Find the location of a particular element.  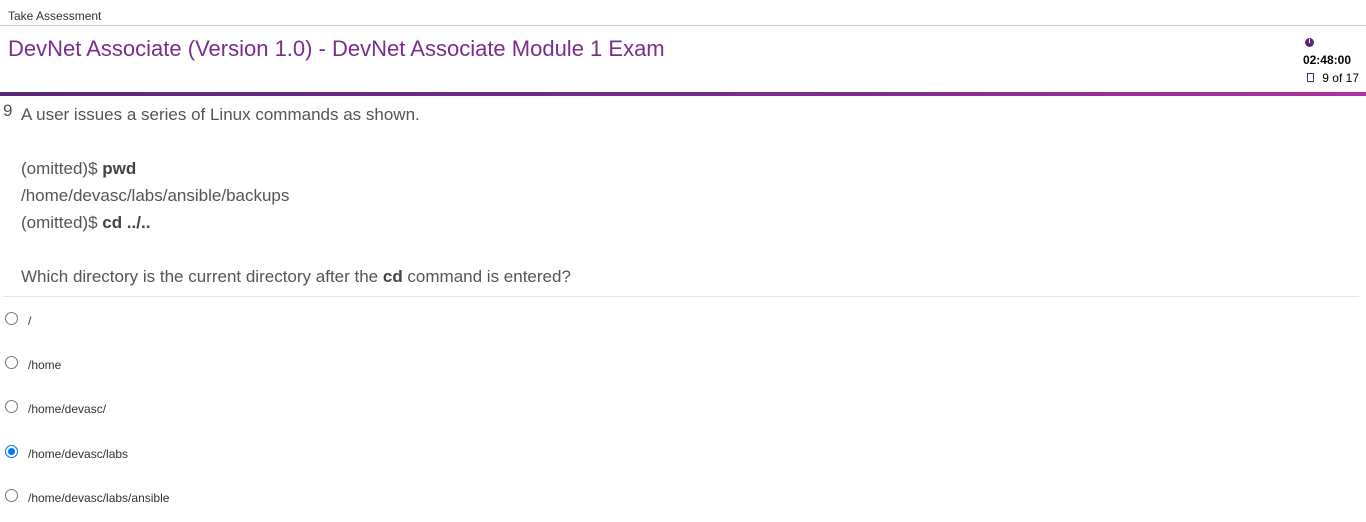

answer-option: /home/devasc/labs/ansible is located at coordinates (205, 495).